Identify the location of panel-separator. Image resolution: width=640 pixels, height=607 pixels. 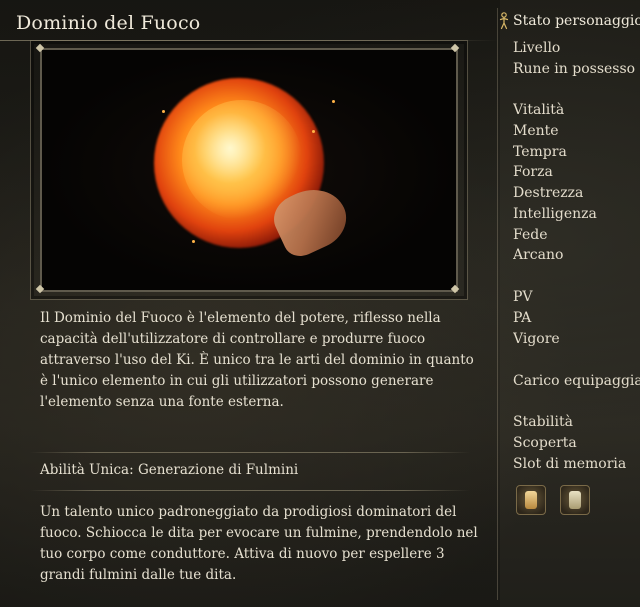
(497, 304).